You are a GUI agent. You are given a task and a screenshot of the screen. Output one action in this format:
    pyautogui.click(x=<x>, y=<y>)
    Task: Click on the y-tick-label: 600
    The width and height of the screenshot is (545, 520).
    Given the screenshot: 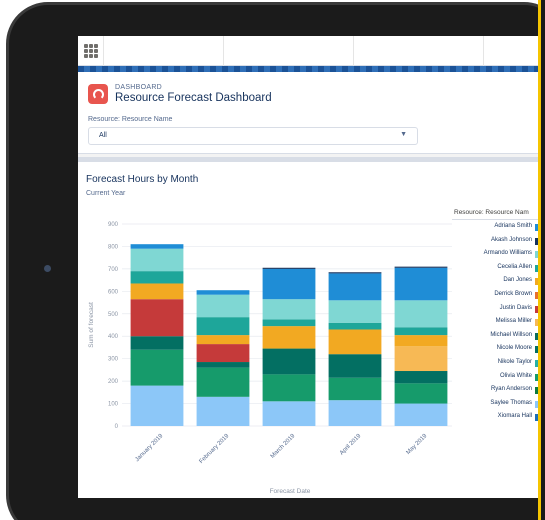 What is the action you would take?
    pyautogui.click(x=113, y=292)
    